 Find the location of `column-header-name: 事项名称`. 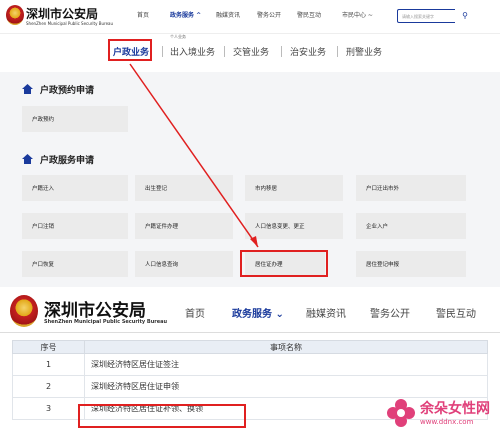

column-header-name: 事项名称 is located at coordinates (286, 347).